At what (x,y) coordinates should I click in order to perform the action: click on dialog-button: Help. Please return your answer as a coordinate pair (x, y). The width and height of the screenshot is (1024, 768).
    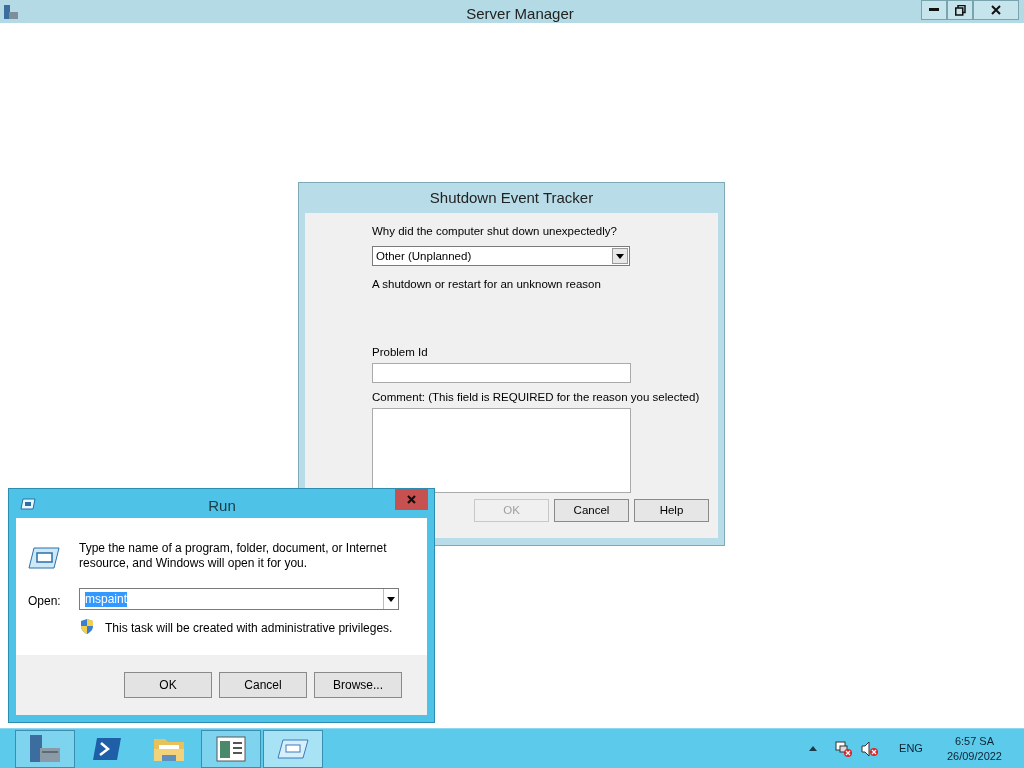
    Looking at the image, I should click on (671, 510).